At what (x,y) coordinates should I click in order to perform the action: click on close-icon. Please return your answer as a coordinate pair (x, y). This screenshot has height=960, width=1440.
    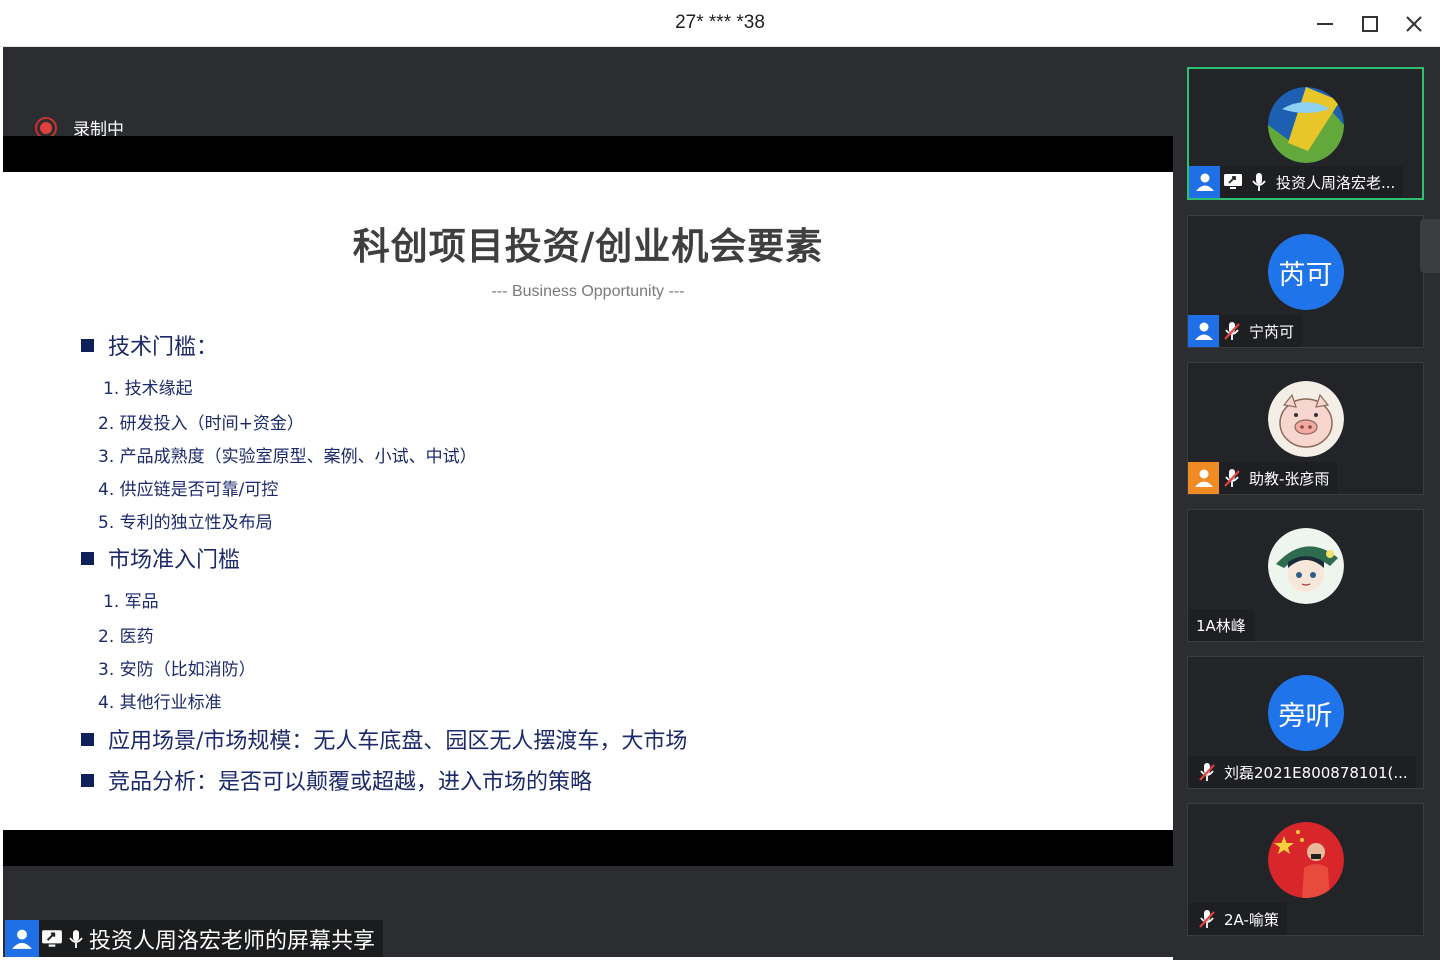
    Looking at the image, I should click on (1414, 24).